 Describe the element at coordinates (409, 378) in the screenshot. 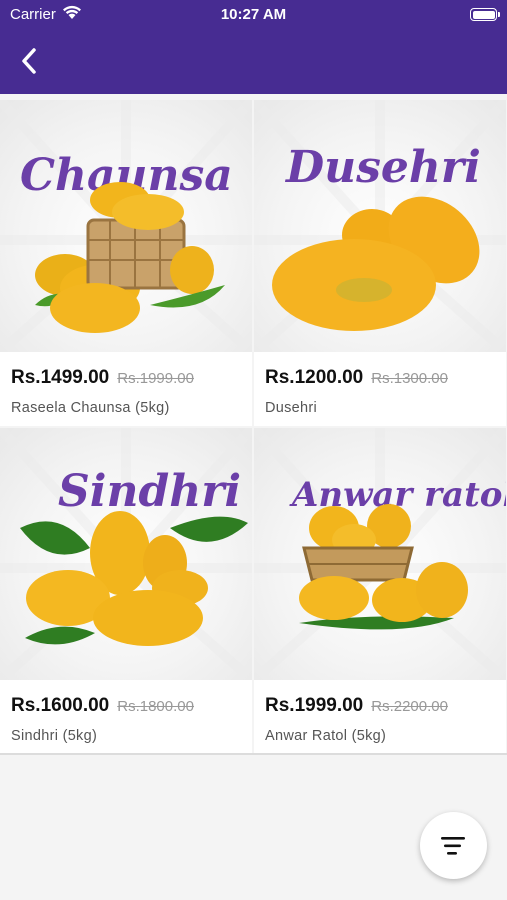

I see `product-old-price: Rs.1300.00` at that location.